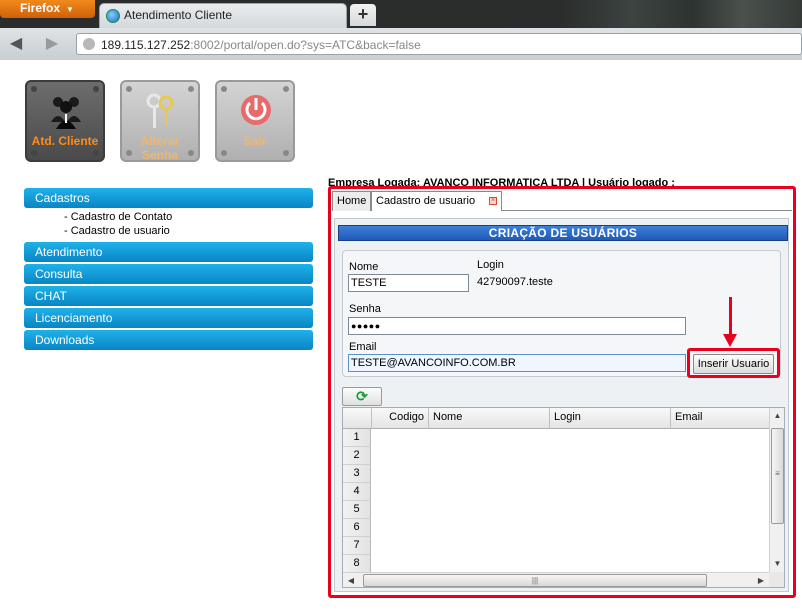 This screenshot has width=802, height=612. I want to click on refresh-icon: ⟳, so click(362, 396).